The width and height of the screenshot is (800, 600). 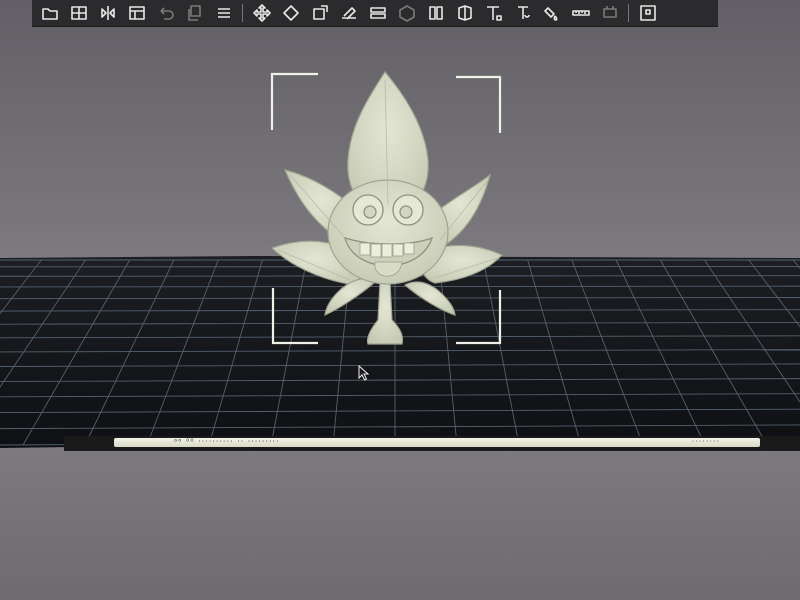 What do you see at coordinates (429, 298) in the screenshot?
I see `leaf-bottom-right` at bounding box center [429, 298].